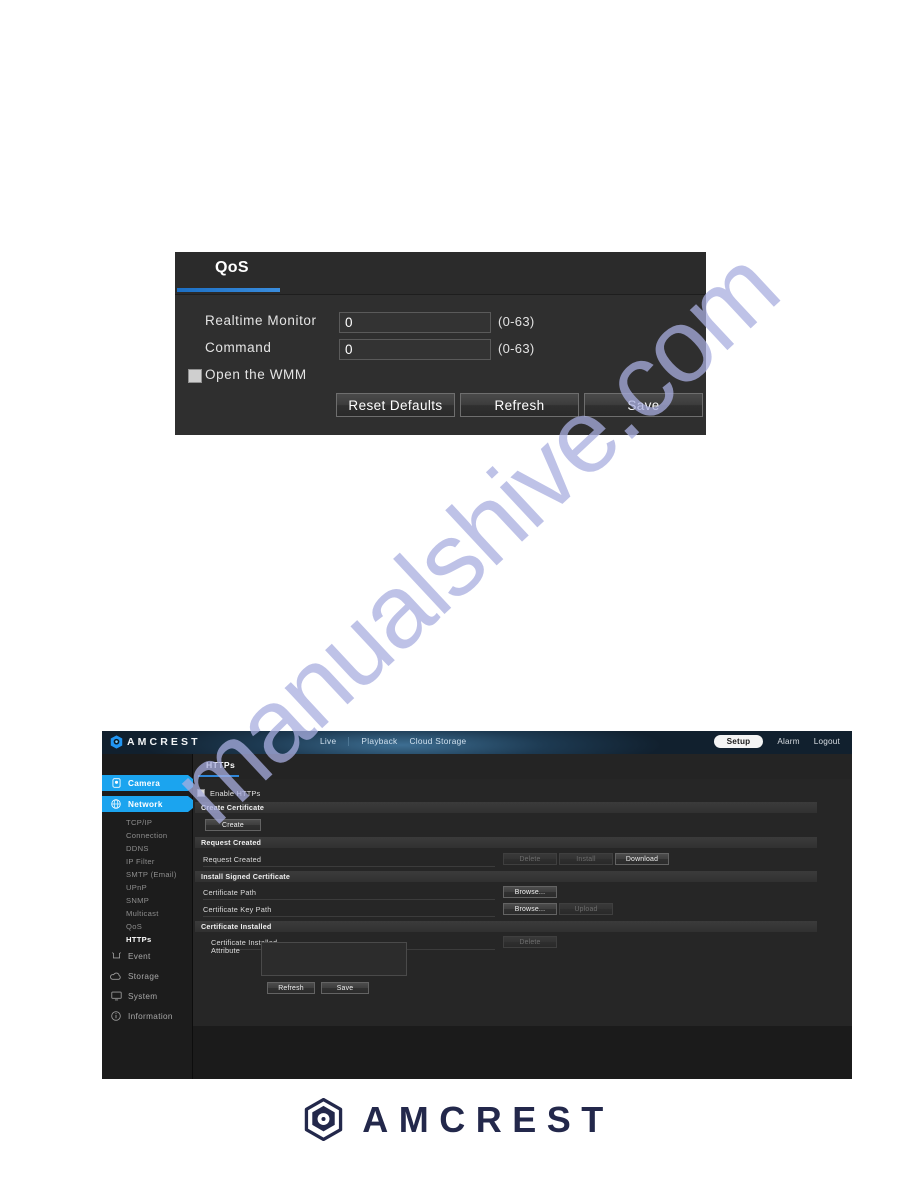 The image size is (918, 1188). Describe the element at coordinates (145, 804) in the screenshot. I see `sidebar-item-network-label: Network` at that location.